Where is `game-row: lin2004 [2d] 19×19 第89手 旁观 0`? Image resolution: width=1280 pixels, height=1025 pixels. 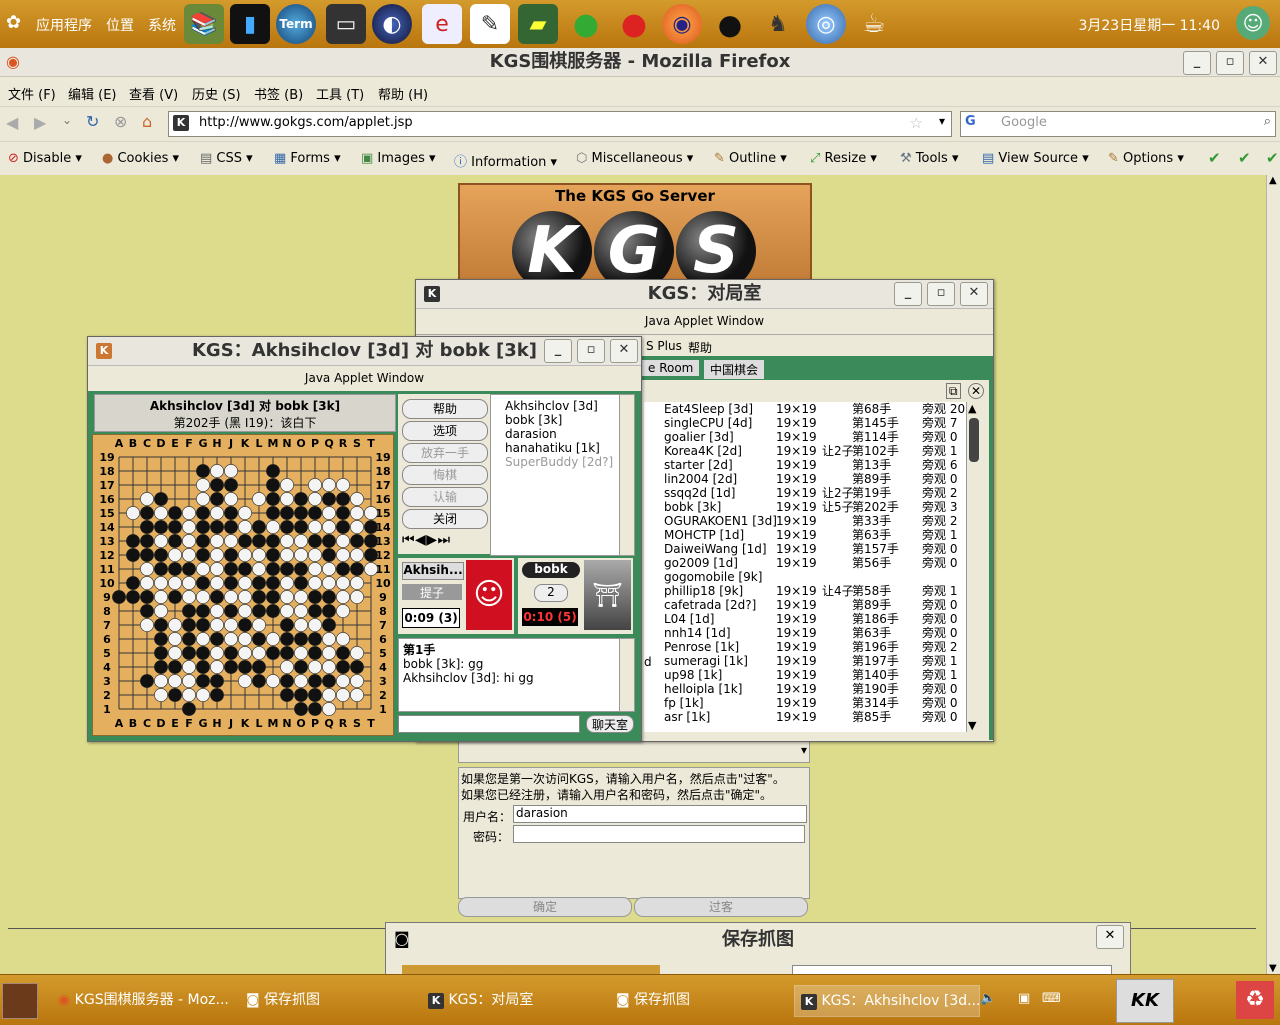
game-row: lin2004 [2d] 19×19 第89手 旁观 0 is located at coordinates (805, 479).